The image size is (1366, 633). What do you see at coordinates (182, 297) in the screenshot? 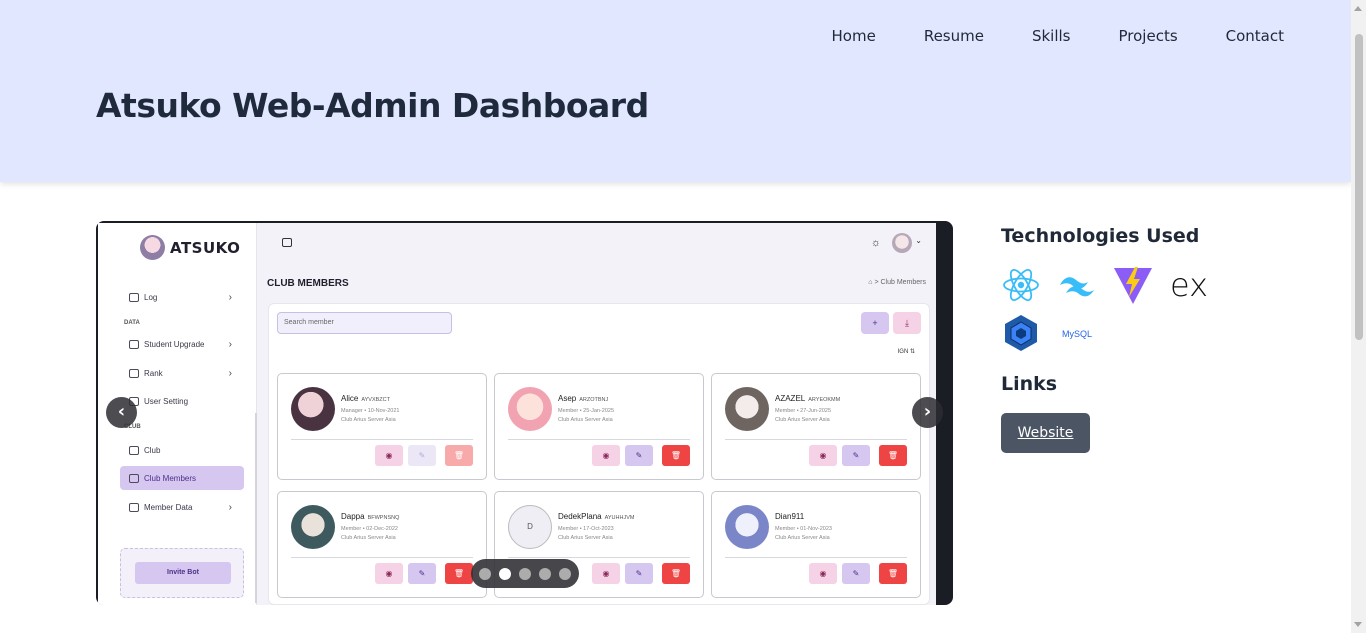
I see `preview-sidebar-item-log: Log ›` at bounding box center [182, 297].